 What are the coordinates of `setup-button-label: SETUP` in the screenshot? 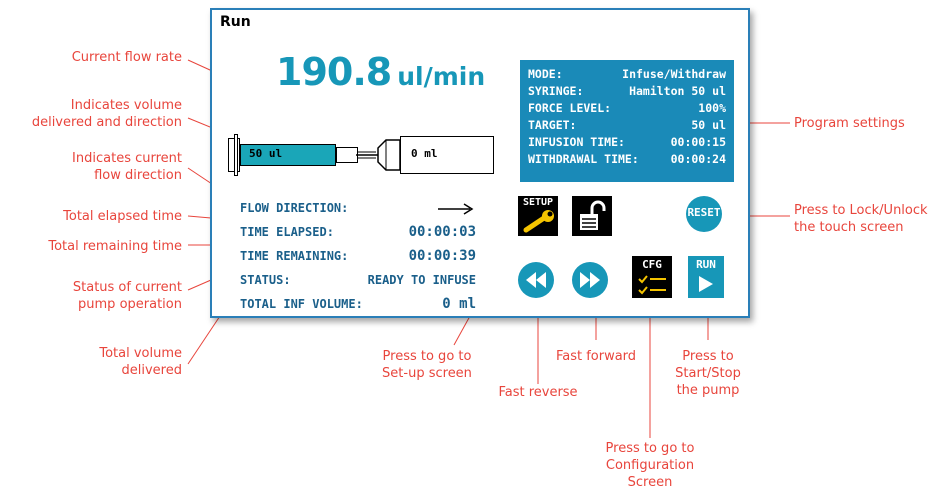 It's located at (538, 202).